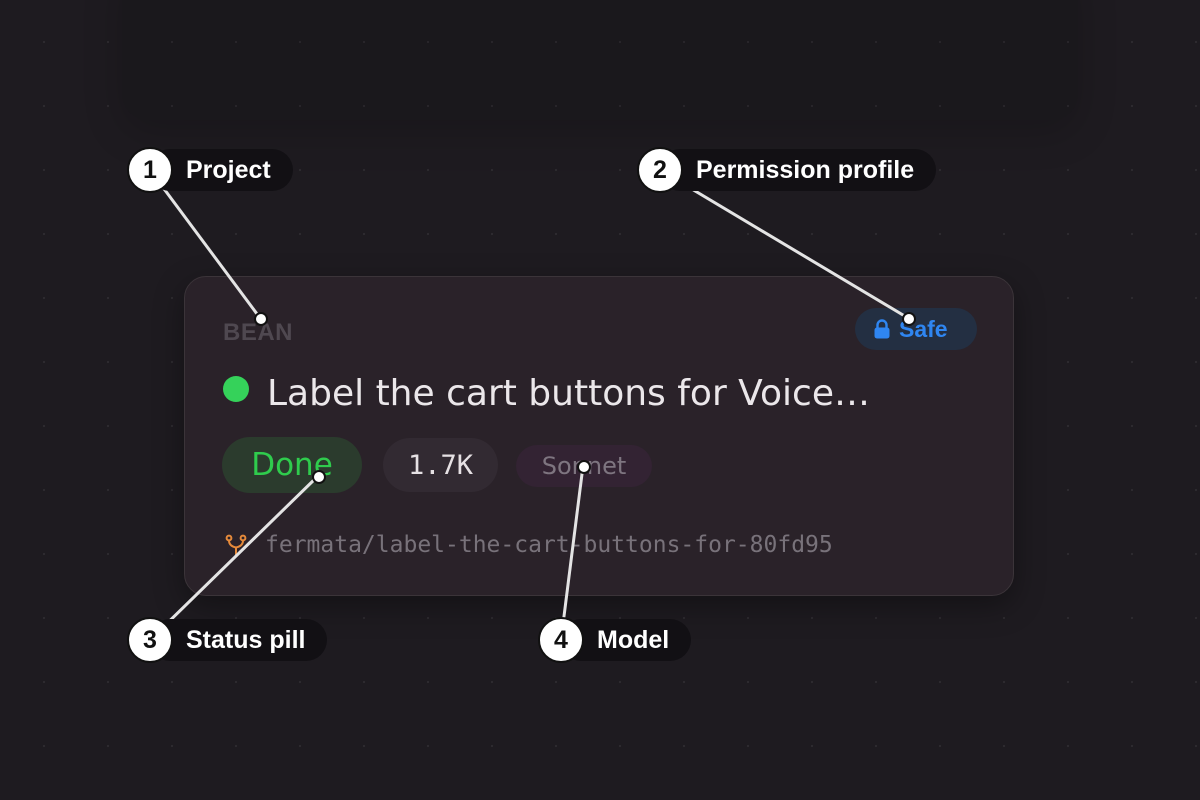 Image resolution: width=1200 pixels, height=800 pixels. What do you see at coordinates (584, 467) in the screenshot?
I see `anchor-dot-model` at bounding box center [584, 467].